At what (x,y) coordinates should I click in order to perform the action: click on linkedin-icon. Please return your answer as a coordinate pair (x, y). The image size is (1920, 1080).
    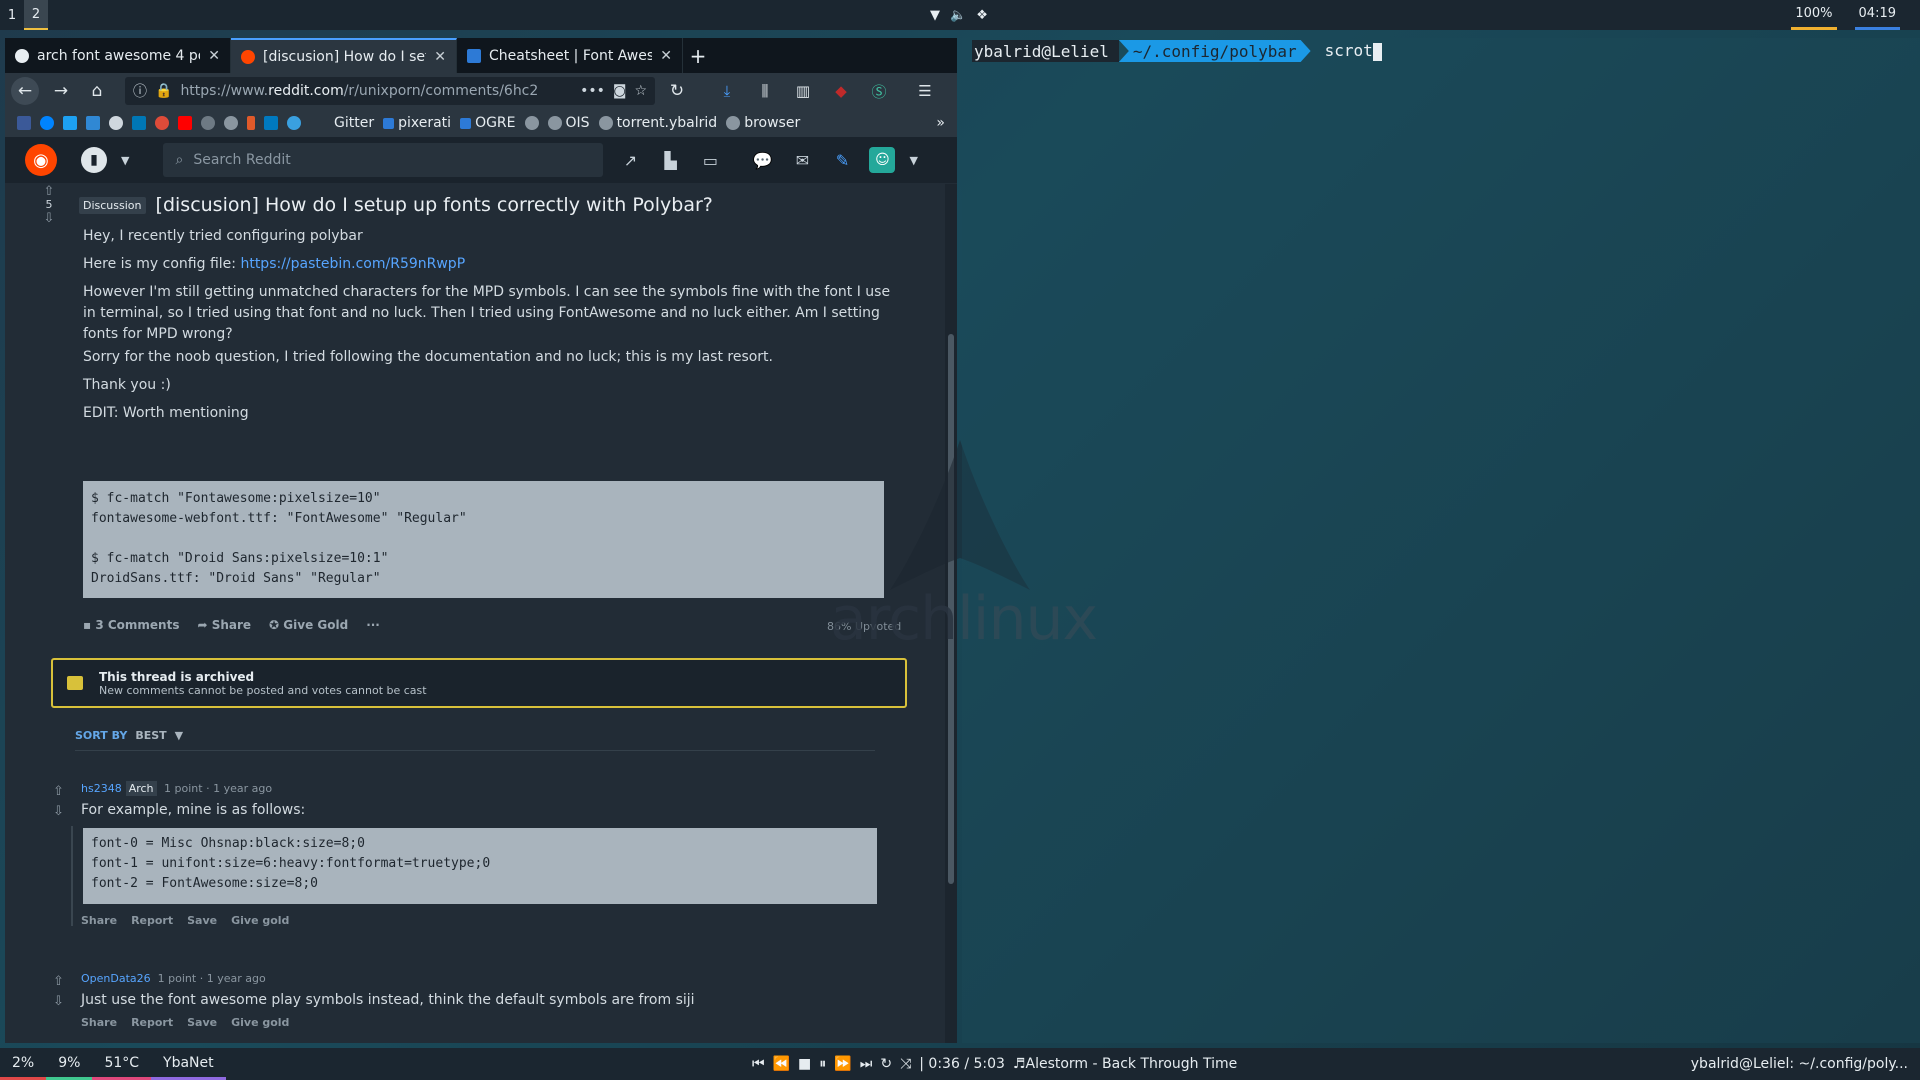
    Looking at the image, I should click on (139, 123).